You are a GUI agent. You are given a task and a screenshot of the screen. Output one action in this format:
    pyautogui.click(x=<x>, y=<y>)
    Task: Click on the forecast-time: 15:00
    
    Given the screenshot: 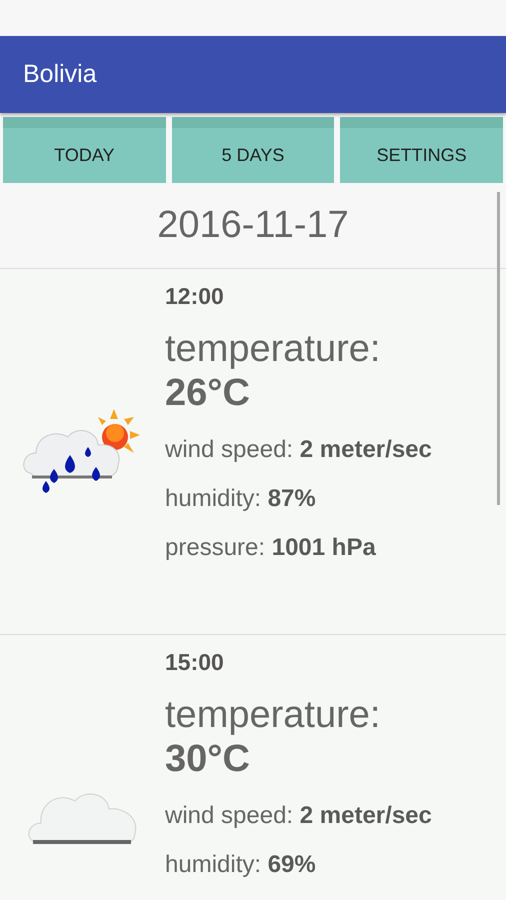 What is the action you would take?
    pyautogui.click(x=195, y=663)
    